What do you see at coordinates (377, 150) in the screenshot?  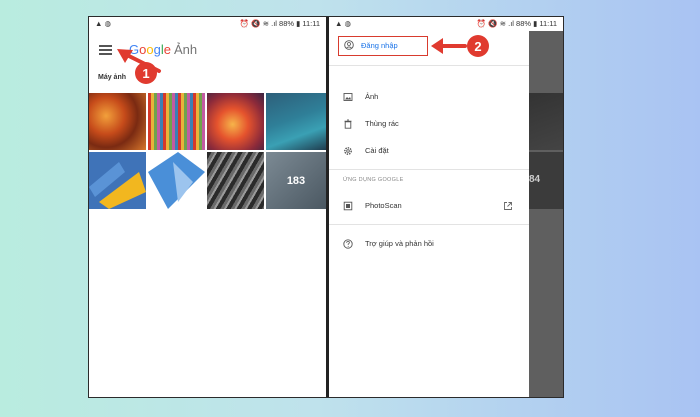 I see `menu-label: Cài đặt` at bounding box center [377, 150].